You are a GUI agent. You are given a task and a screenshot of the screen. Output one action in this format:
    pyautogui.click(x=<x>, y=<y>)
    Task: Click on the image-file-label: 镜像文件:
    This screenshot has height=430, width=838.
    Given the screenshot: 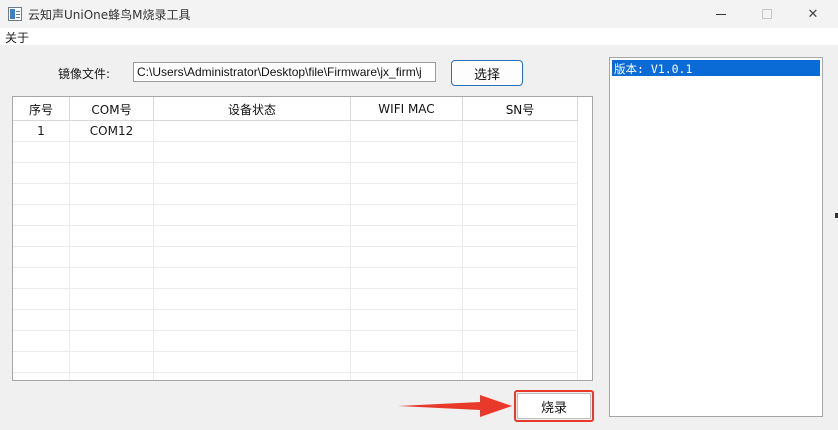 What is the action you would take?
    pyautogui.click(x=84, y=74)
    